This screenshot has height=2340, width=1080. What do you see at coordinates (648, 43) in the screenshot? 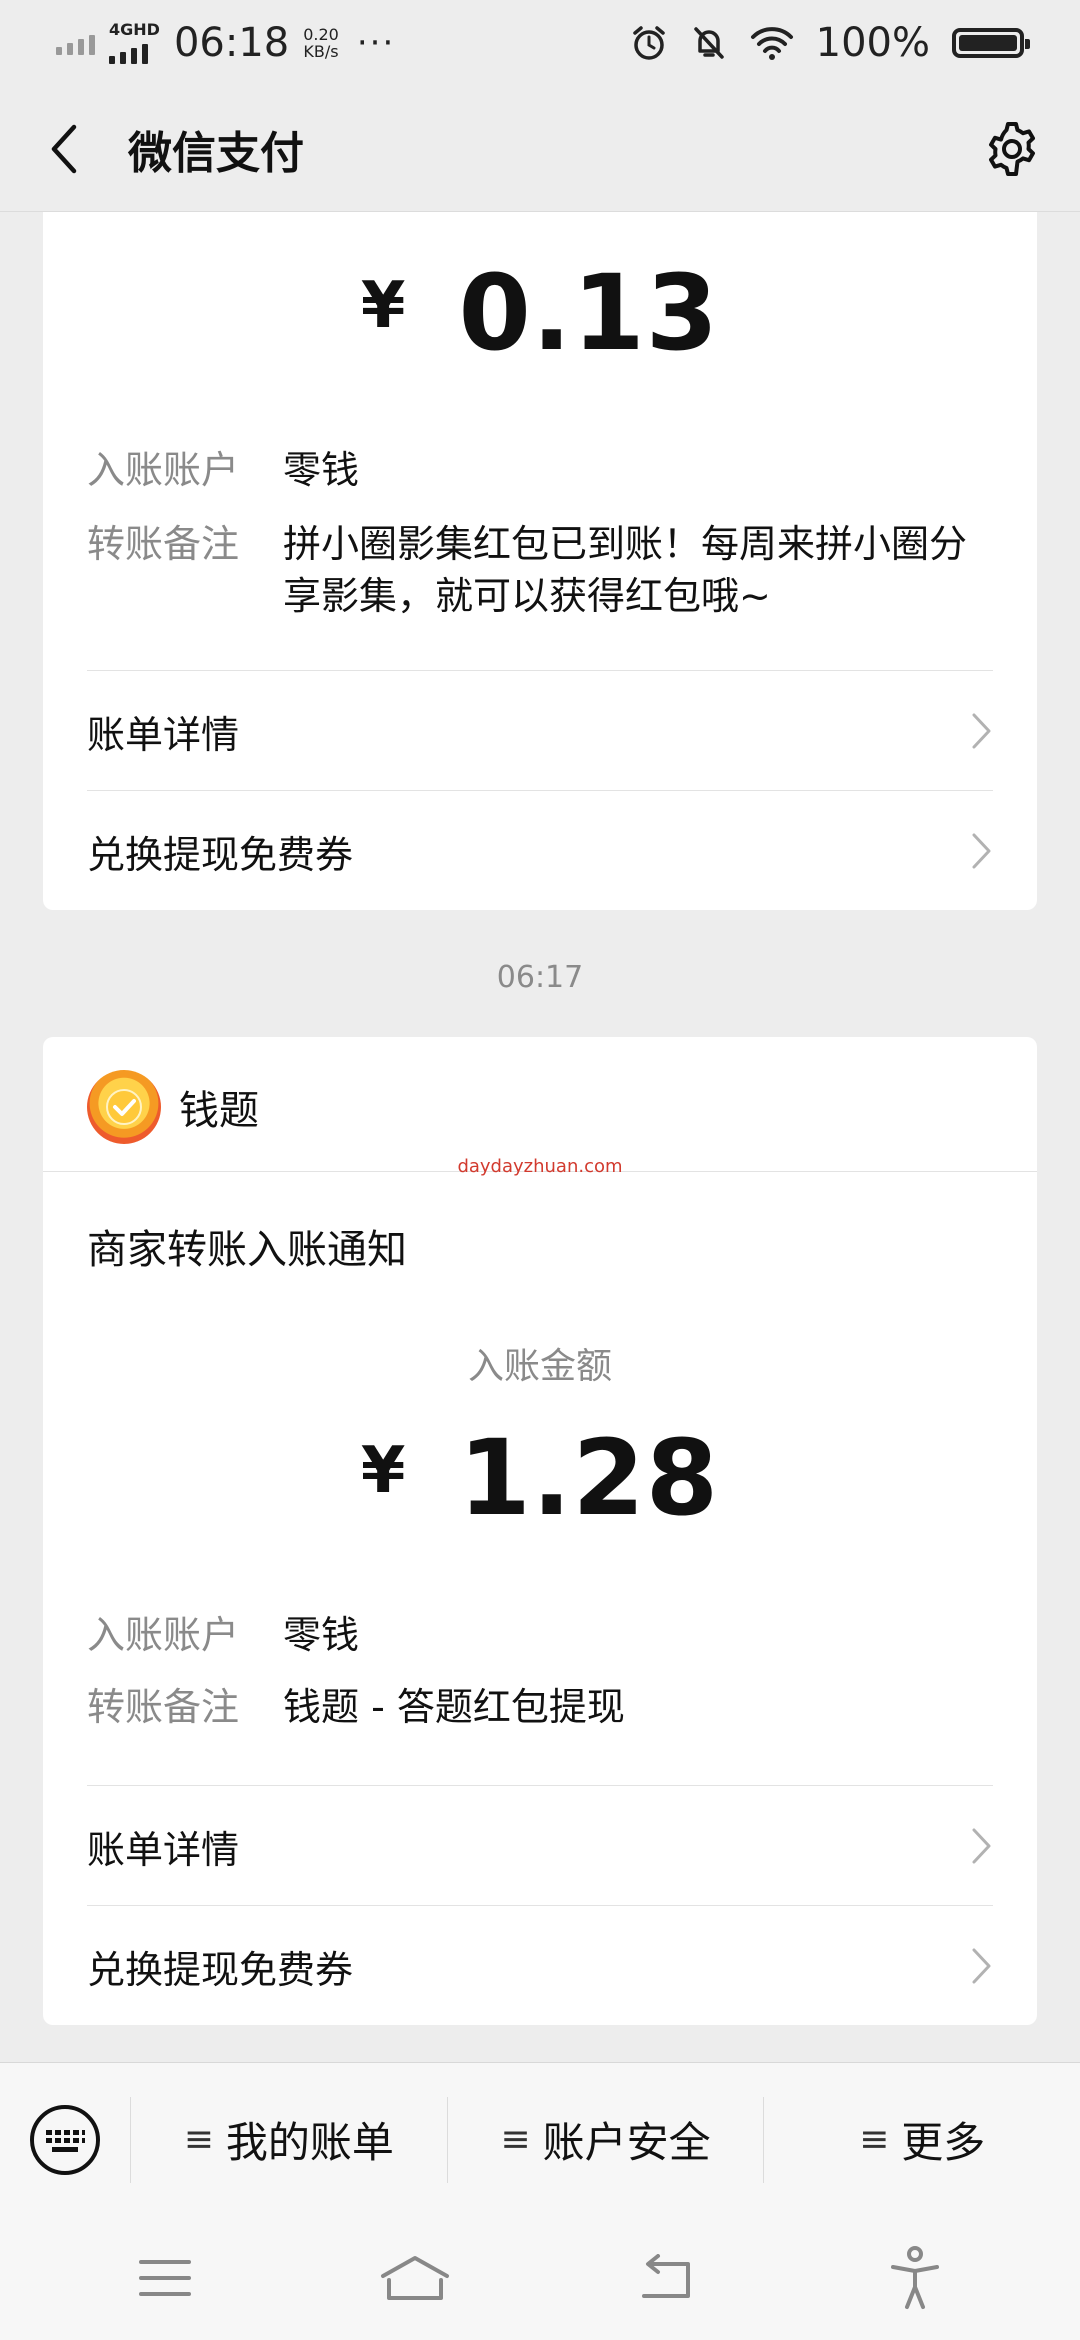
I see `alarm-icon` at bounding box center [648, 43].